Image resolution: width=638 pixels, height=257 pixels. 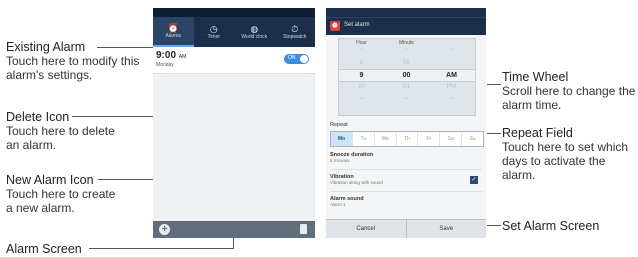 I want to click on new-alarm-icon-title: New Alarm Icon, so click(x=50, y=180).